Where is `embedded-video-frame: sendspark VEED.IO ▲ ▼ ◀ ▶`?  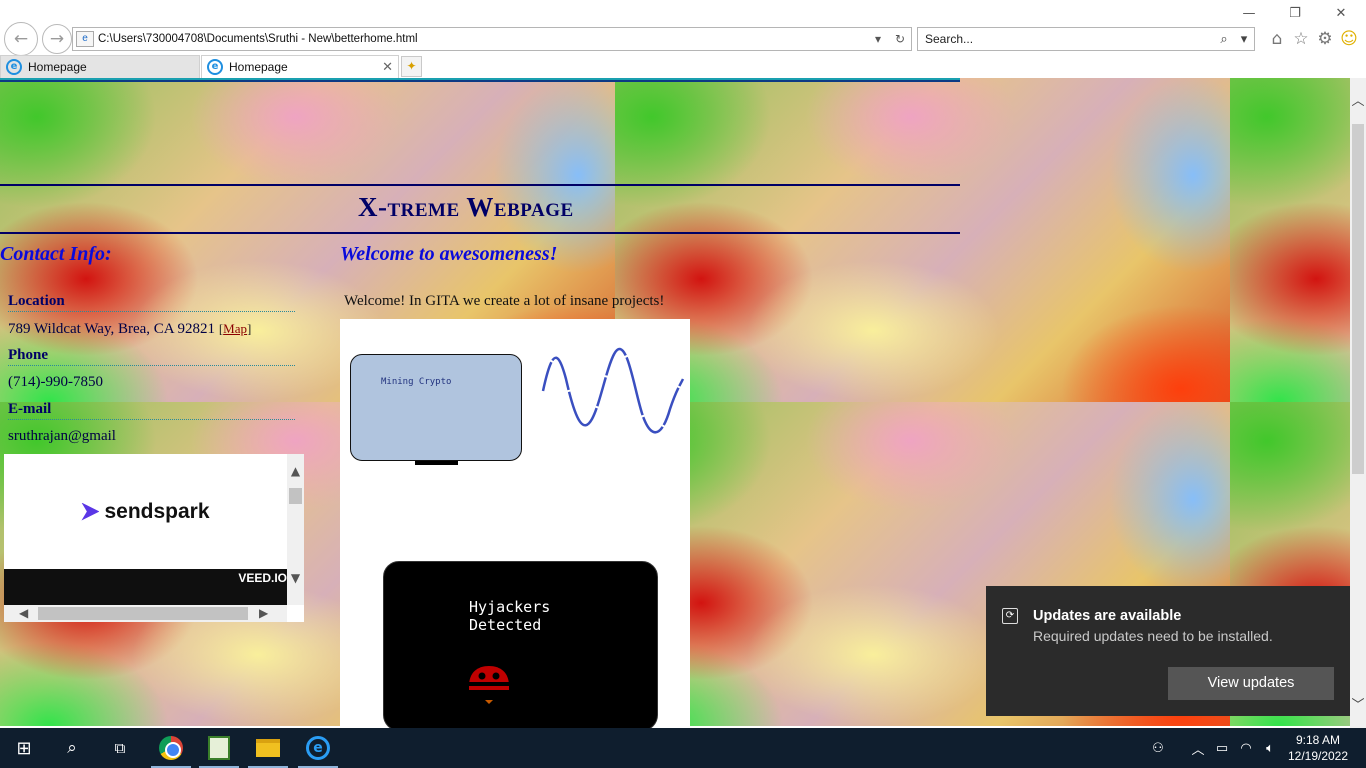 embedded-video-frame: sendspark VEED.IO ▲ ▼ ◀ ▶ is located at coordinates (154, 538).